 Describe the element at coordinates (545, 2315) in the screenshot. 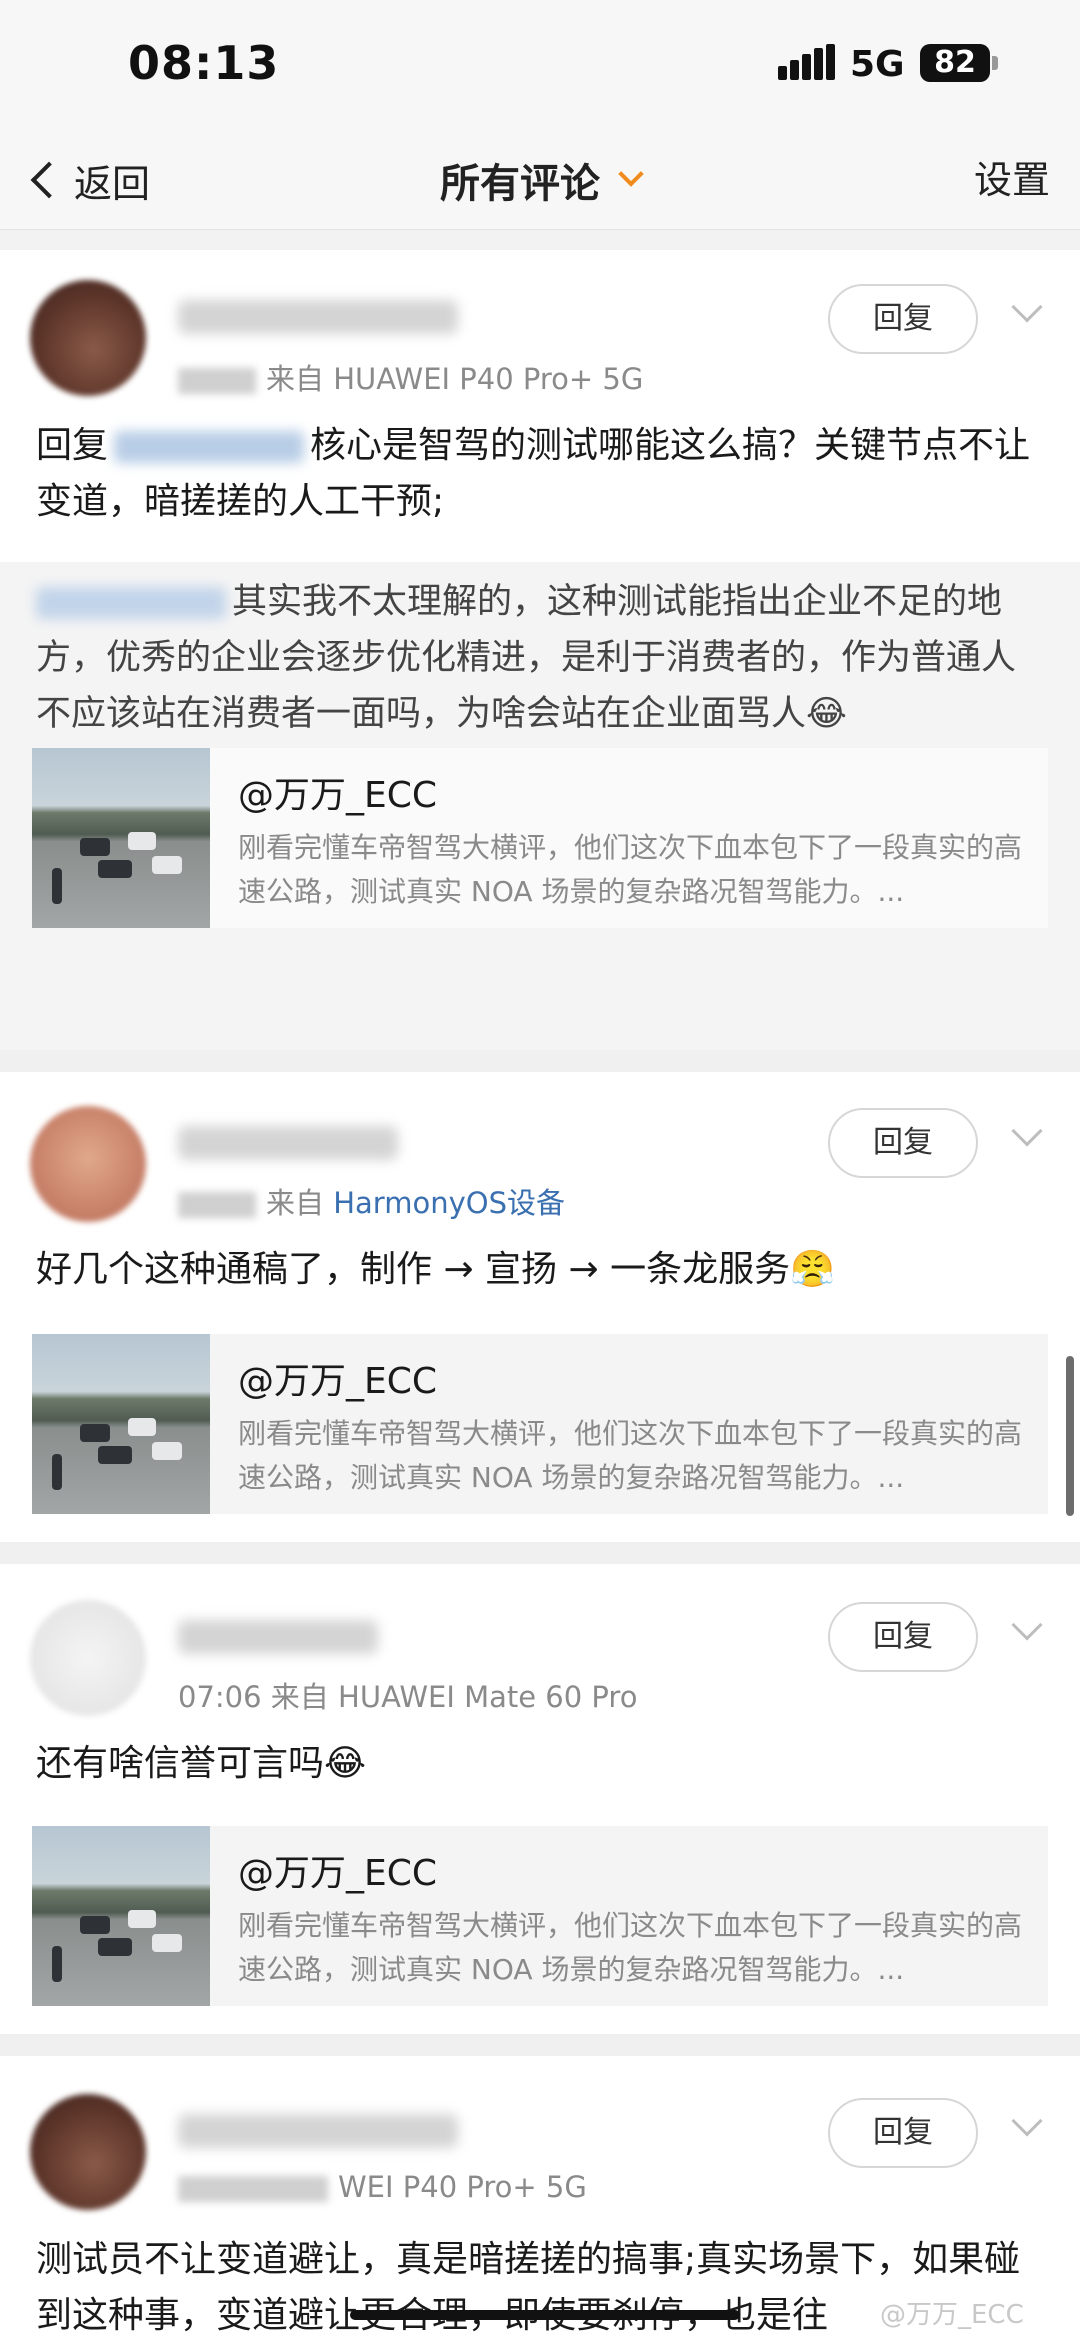

I see `home-indicator` at that location.